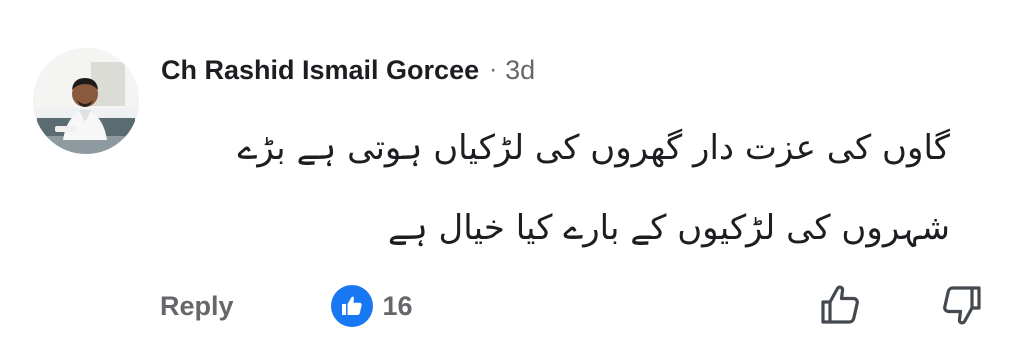 Image resolution: width=1024 pixels, height=345 pixels. Describe the element at coordinates (520, 70) in the screenshot. I see `timestamp: 3d` at that location.